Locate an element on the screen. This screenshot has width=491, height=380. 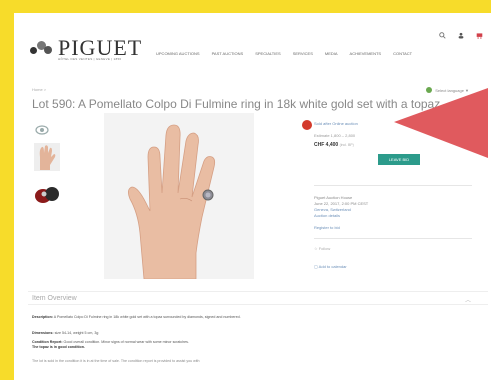
nav-item-past: PAST AUCTIONS is located at coordinates (228, 53).